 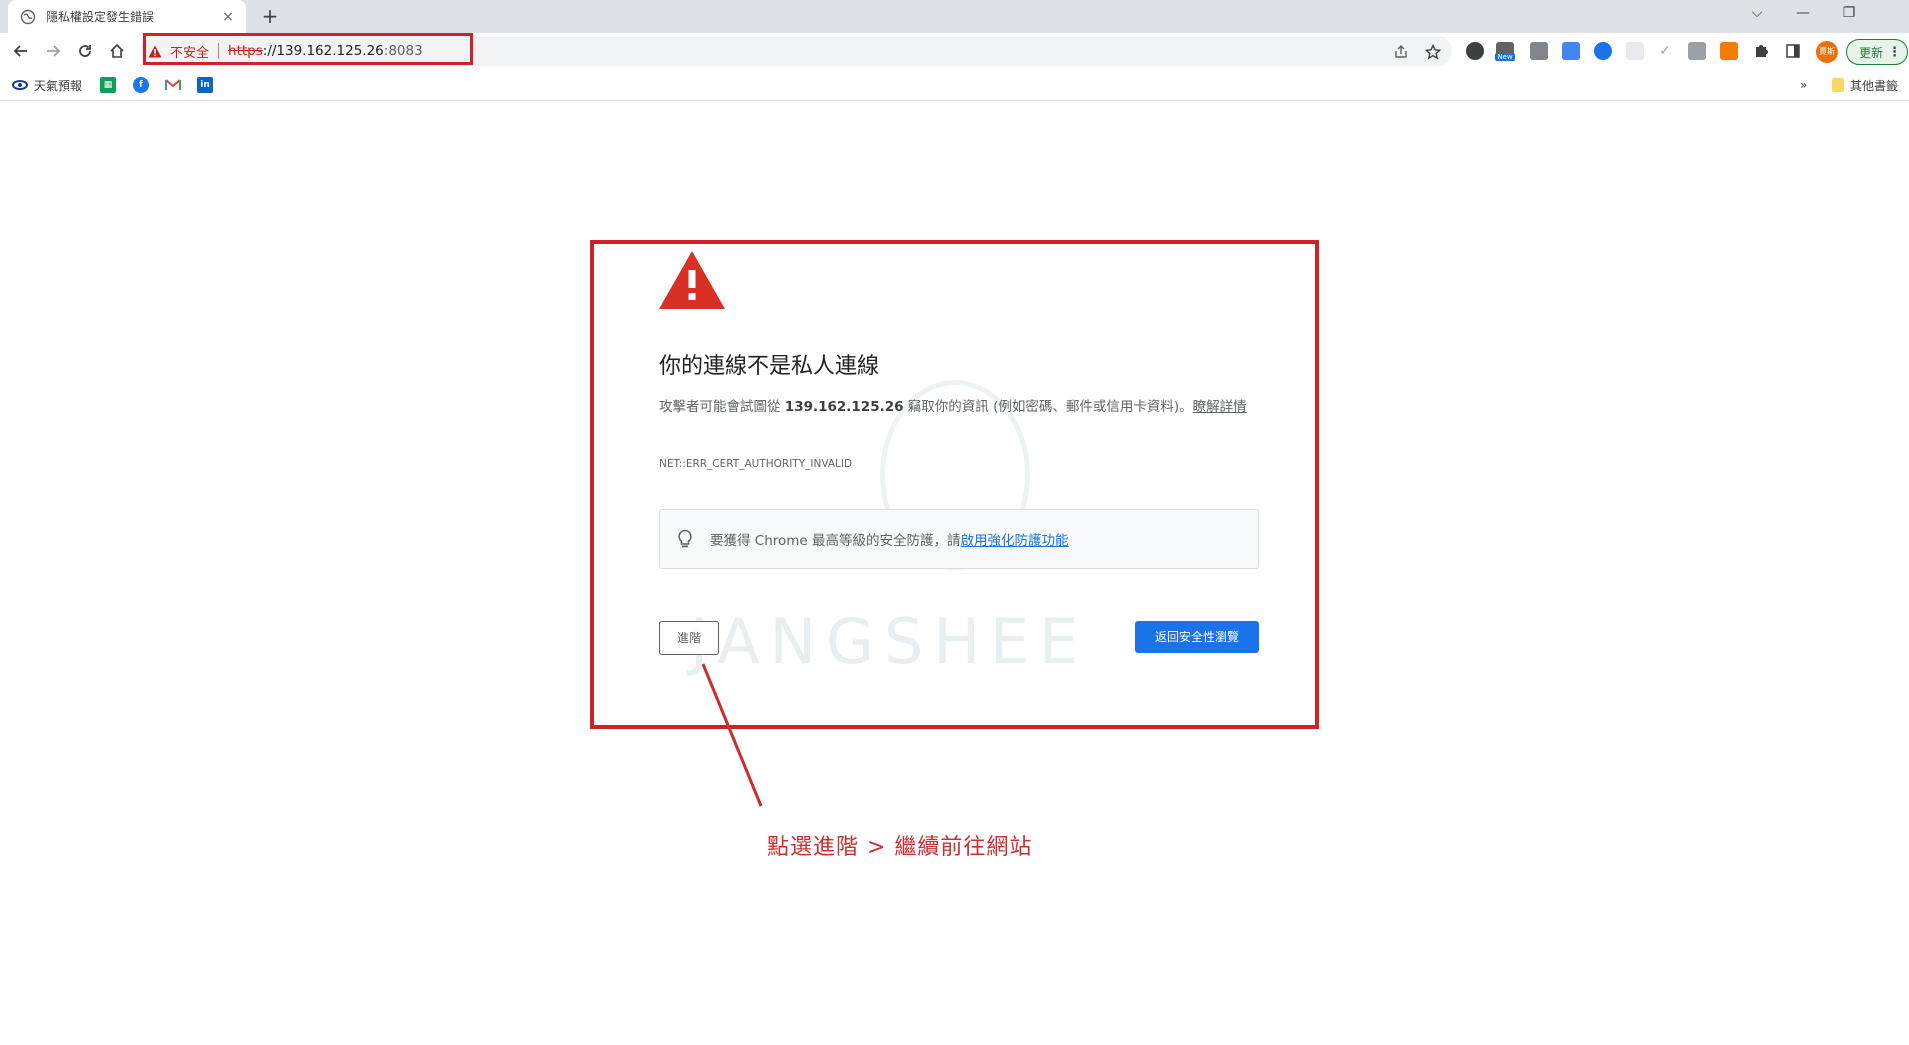 What do you see at coordinates (228, 17) in the screenshot?
I see `tab-close-icon: ×` at bounding box center [228, 17].